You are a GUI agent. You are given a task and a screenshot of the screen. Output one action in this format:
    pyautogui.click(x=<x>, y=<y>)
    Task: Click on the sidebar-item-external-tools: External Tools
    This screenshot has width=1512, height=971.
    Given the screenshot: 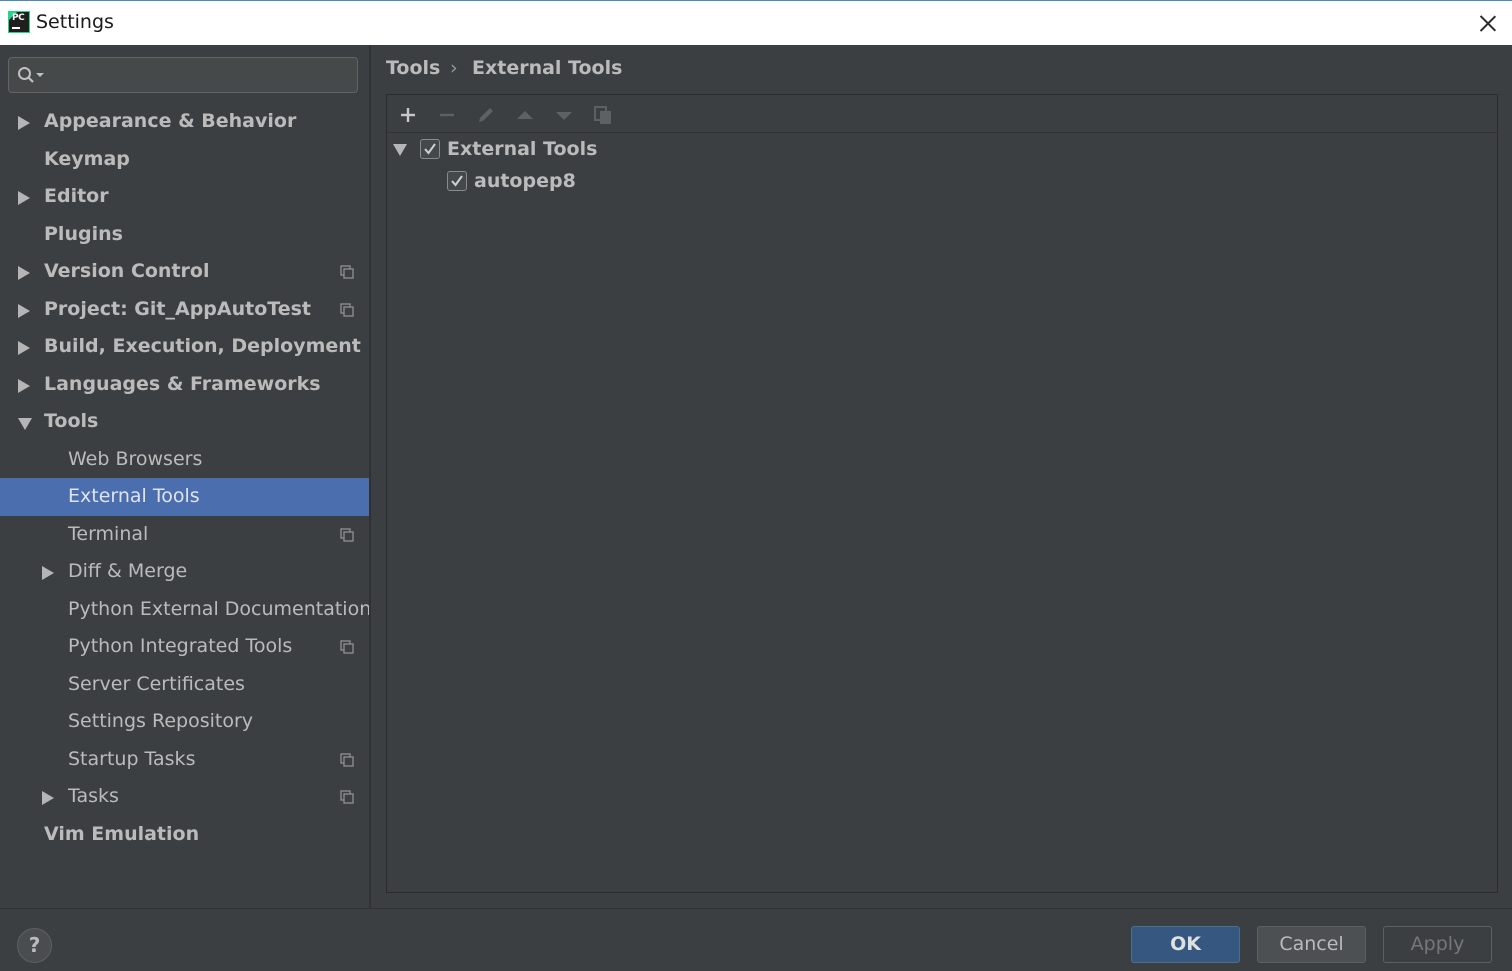 What is the action you would take?
    pyautogui.click(x=184, y=497)
    